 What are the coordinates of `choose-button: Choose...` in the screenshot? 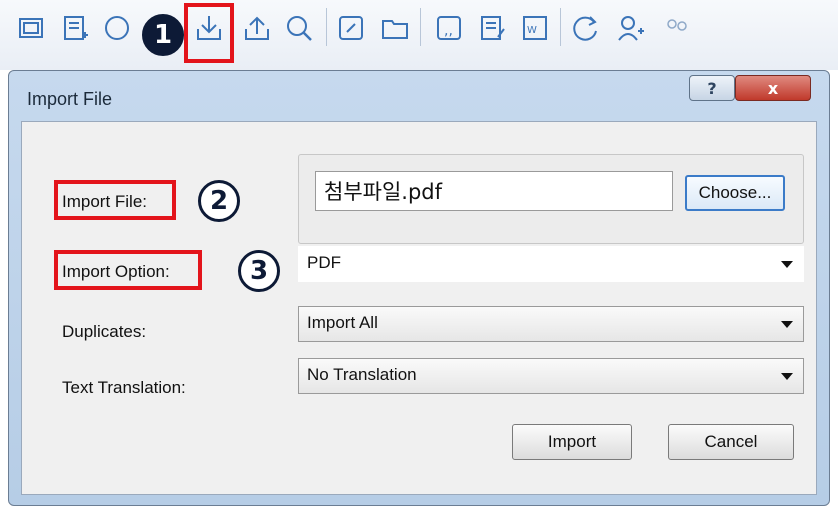 It's located at (735, 193).